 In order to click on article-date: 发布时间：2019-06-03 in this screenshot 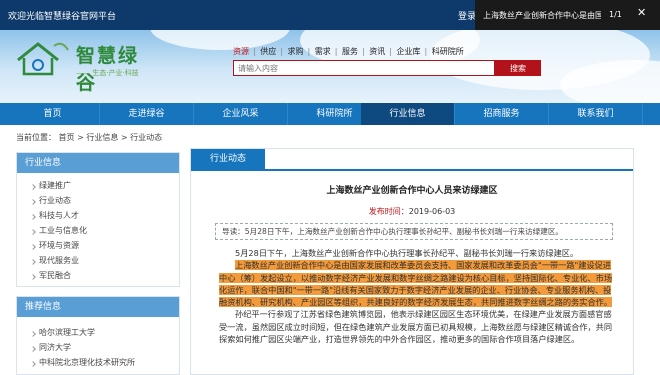, I will do `click(412, 211)`.